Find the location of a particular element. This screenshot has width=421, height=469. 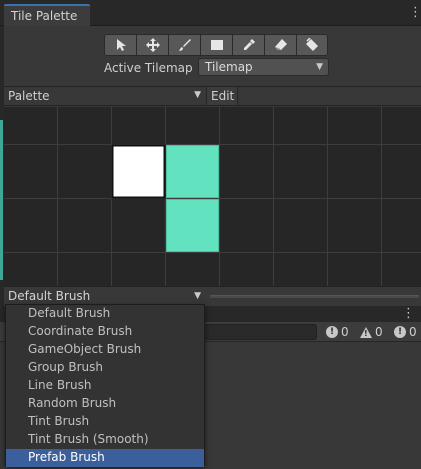

brush-value: Default Brush is located at coordinates (49, 296).